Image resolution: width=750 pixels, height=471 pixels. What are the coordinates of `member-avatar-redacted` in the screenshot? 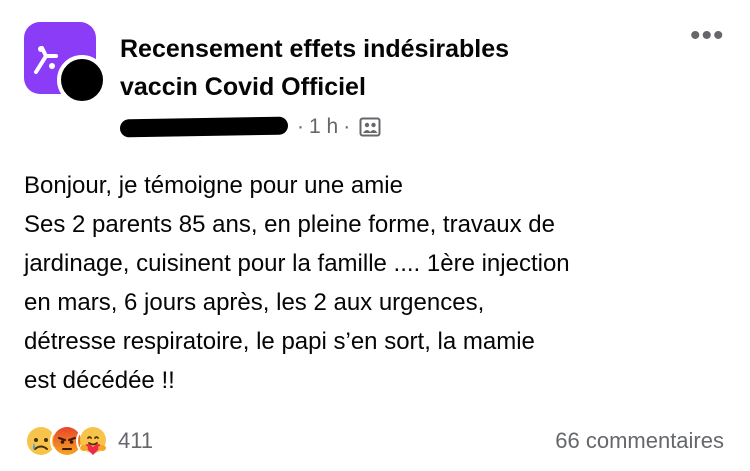 It's located at (82, 80).